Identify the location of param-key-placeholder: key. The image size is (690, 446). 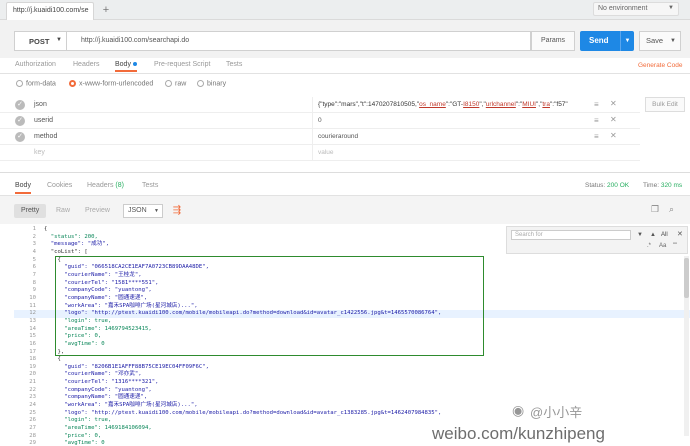
(39, 152).